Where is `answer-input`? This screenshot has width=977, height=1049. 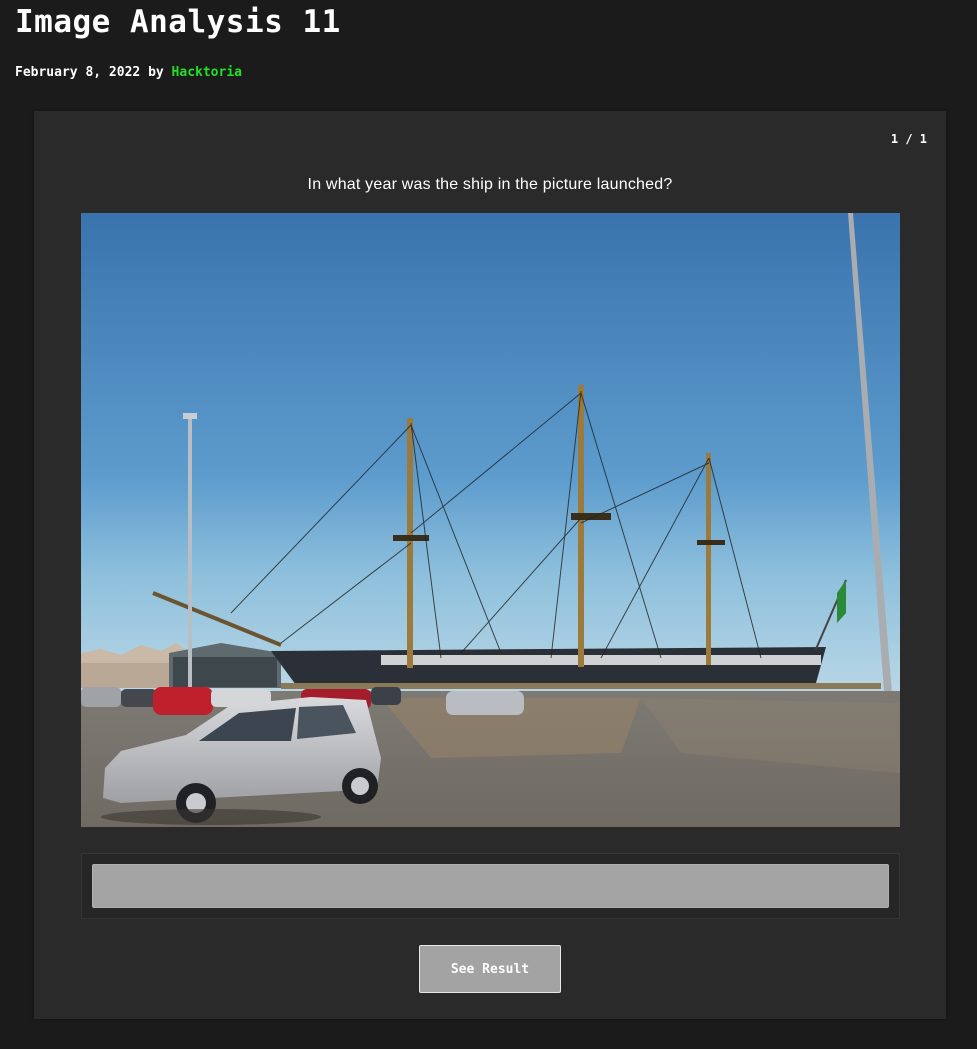
answer-input is located at coordinates (490, 886).